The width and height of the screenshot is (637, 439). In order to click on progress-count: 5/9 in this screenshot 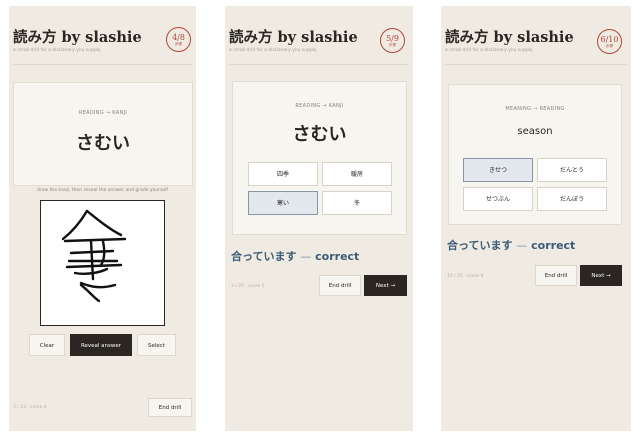, I will do `click(392, 38)`.